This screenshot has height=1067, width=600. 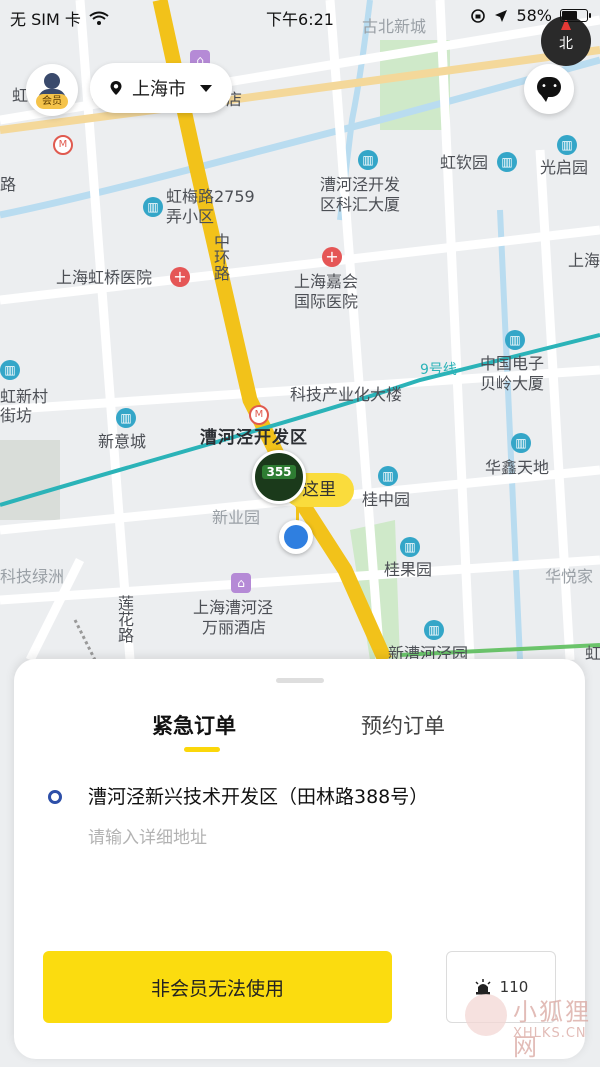 What do you see at coordinates (254, 438) in the screenshot?
I see `map-label: 漕河泾开发区` at bounding box center [254, 438].